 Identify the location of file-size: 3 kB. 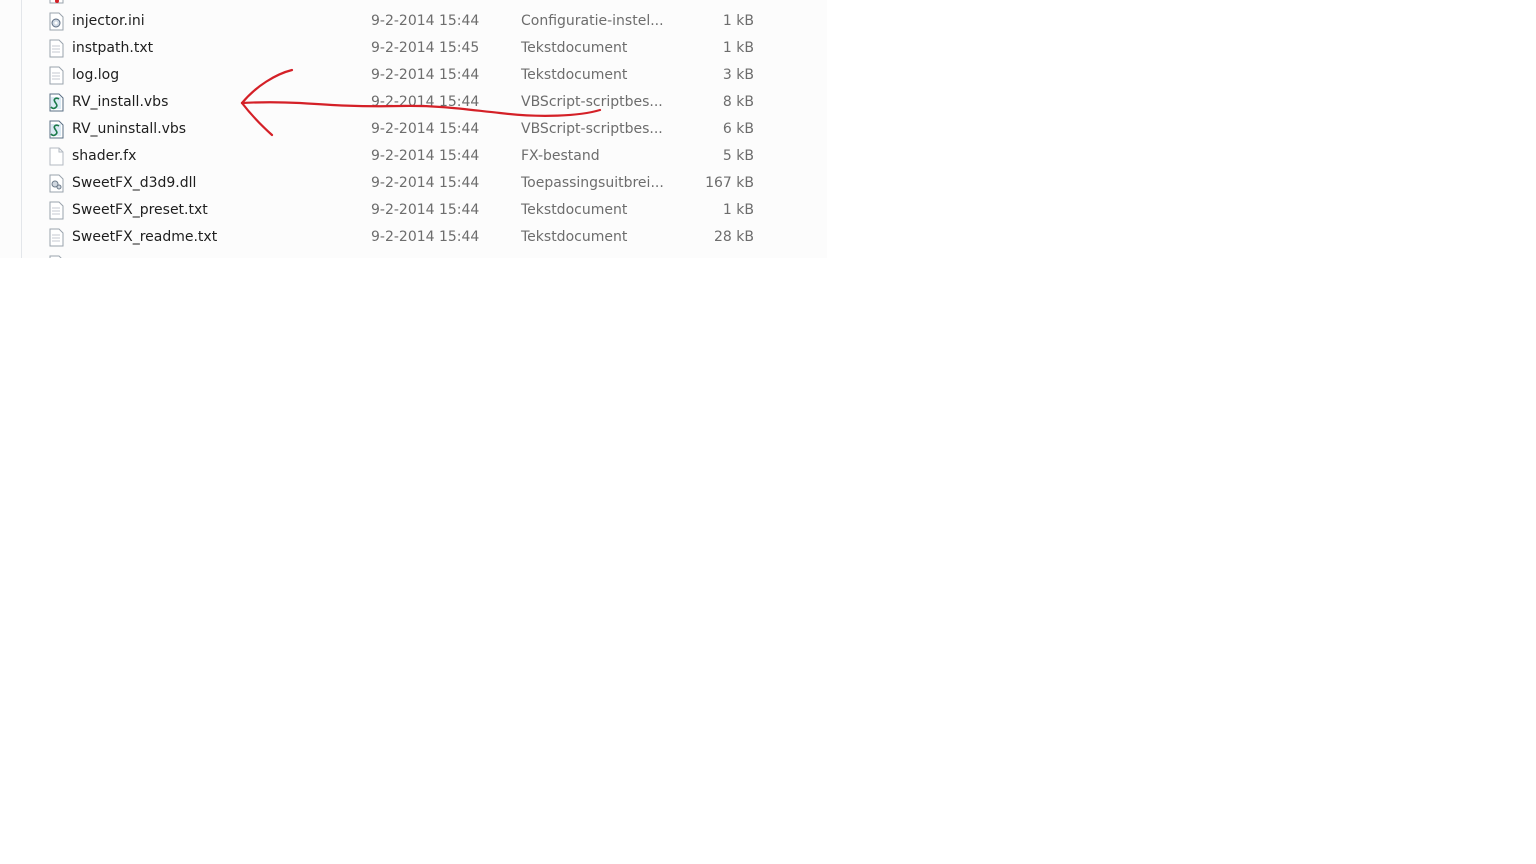
(738, 75).